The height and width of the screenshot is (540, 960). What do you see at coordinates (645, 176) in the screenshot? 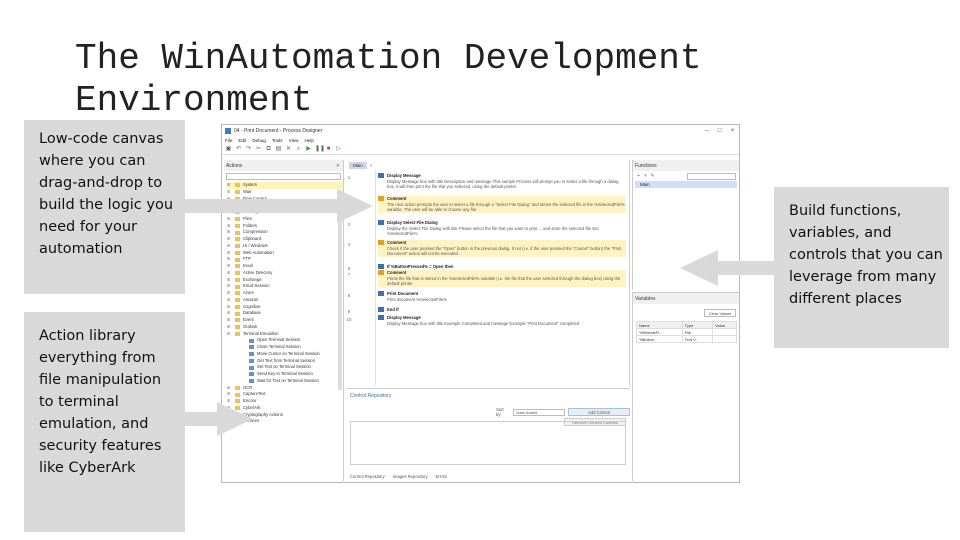
I see `remove-function-icon: ×` at bounding box center [645, 176].